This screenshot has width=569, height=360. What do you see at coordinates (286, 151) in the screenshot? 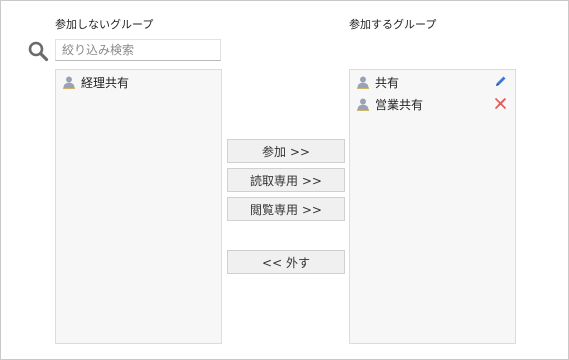
I see `join-button: 参加 >>` at bounding box center [286, 151].